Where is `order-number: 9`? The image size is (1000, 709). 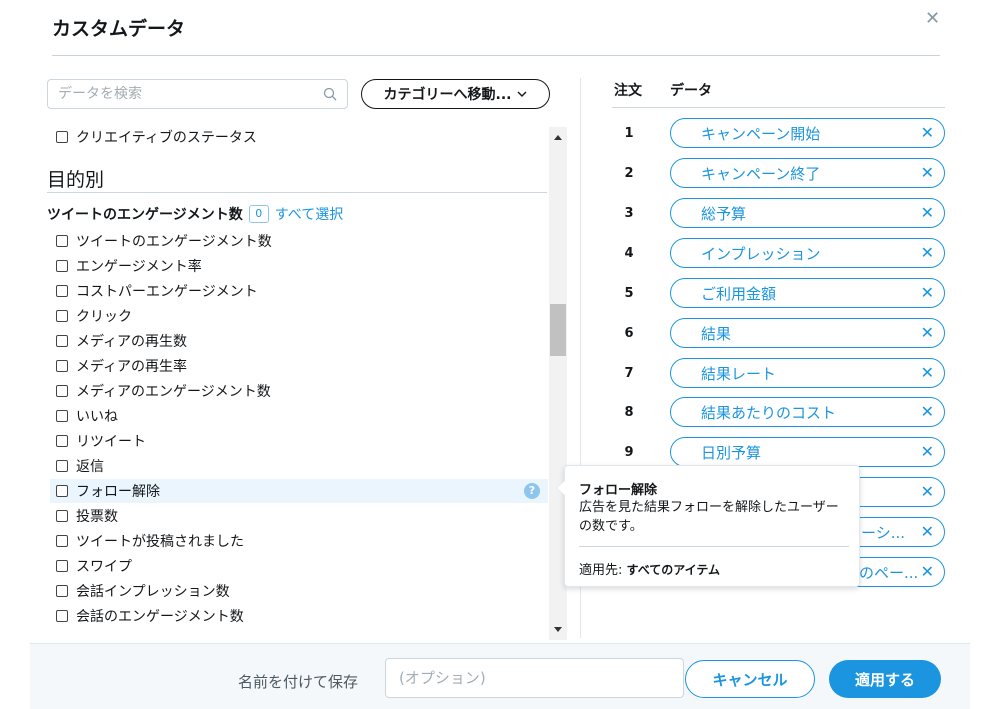
order-number: 9 is located at coordinates (629, 452).